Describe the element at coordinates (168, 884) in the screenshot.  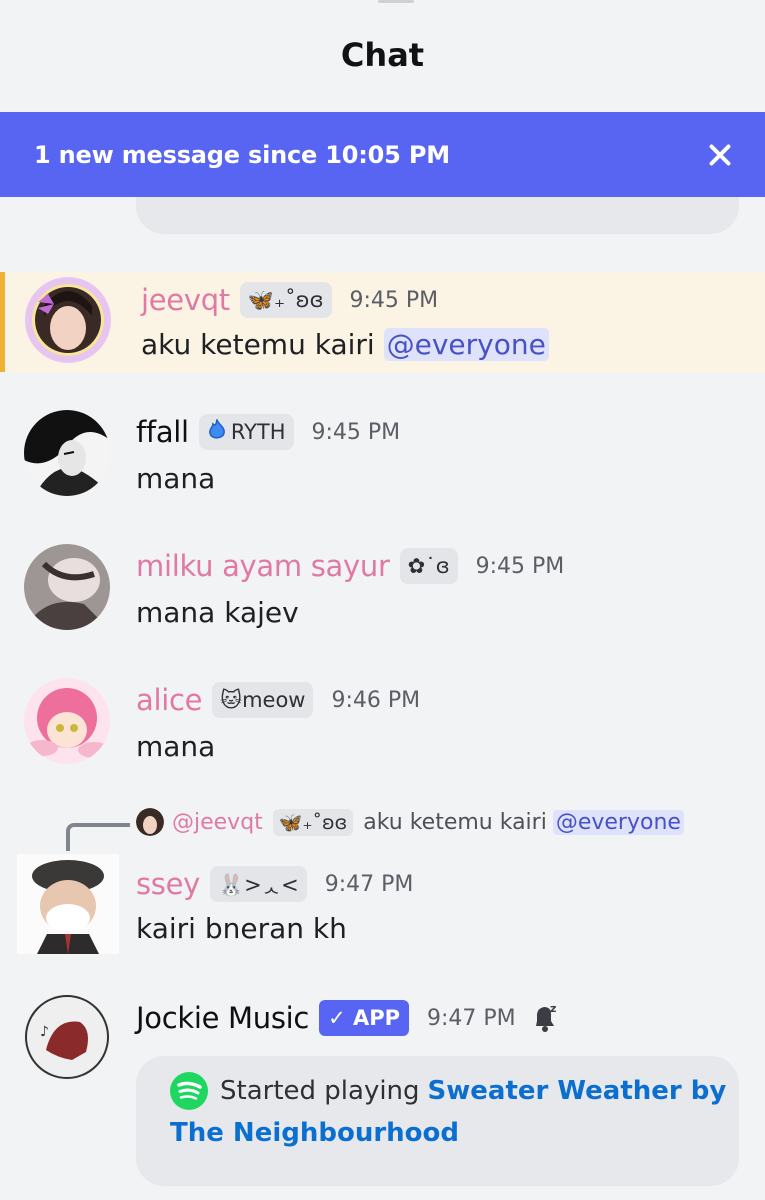
I see `username: ssey` at that location.